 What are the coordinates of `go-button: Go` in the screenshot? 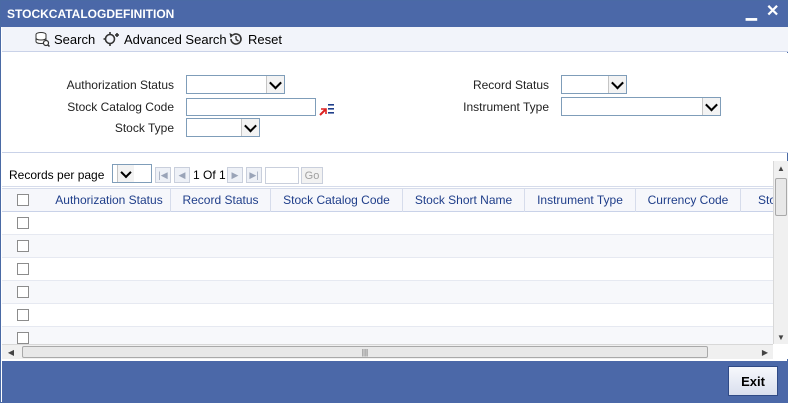 It's located at (312, 175).